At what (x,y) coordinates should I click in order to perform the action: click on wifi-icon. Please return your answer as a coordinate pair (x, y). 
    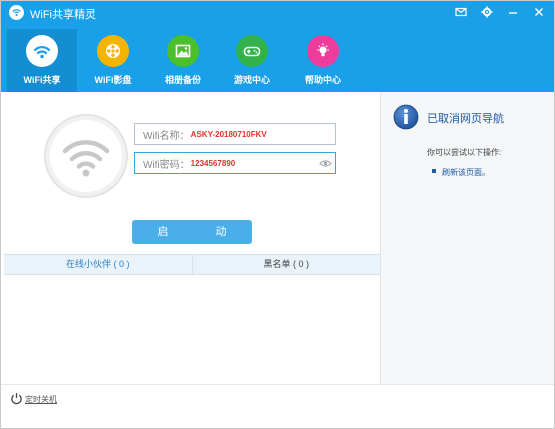
    Looking at the image, I should click on (42, 51).